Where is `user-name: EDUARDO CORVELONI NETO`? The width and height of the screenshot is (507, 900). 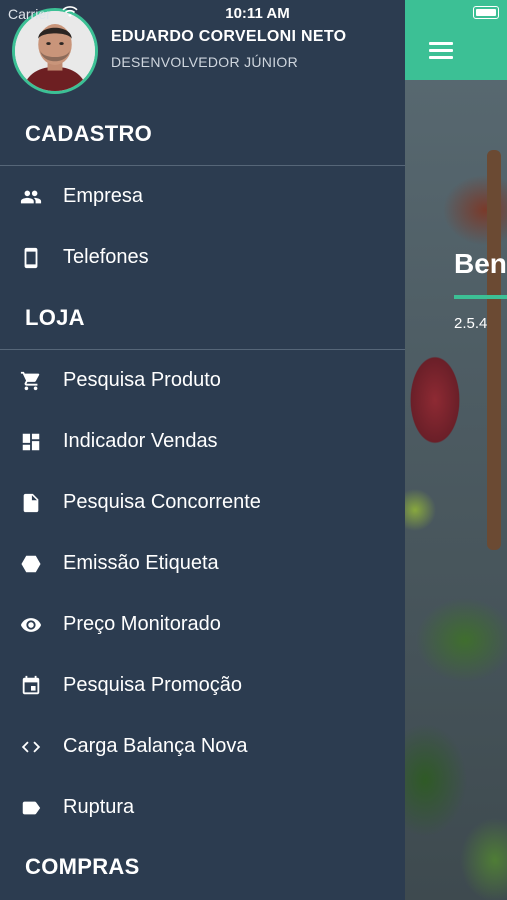
user-name: EDUARDO CORVELONI NETO is located at coordinates (229, 36).